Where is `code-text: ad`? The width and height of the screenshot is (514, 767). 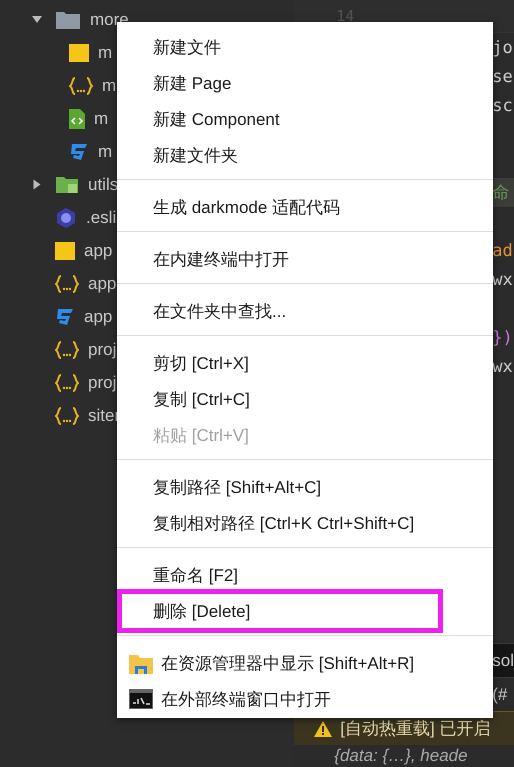
code-text: ad is located at coordinates (502, 250).